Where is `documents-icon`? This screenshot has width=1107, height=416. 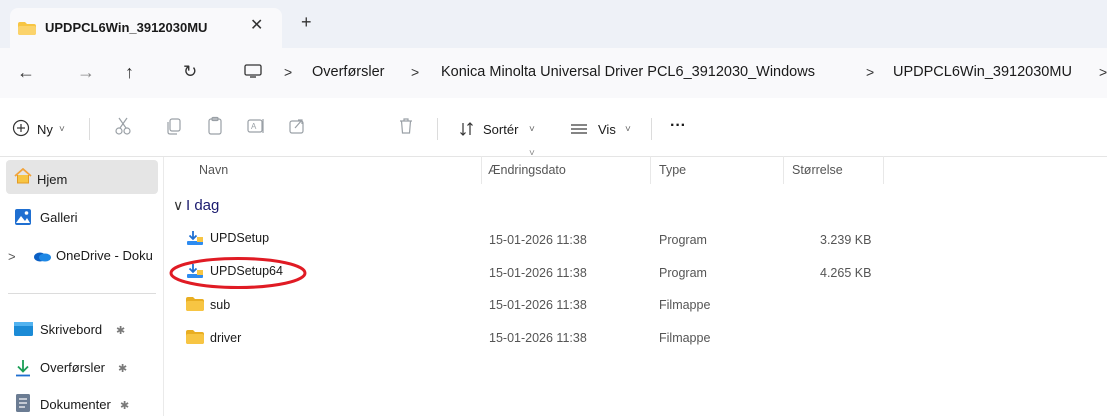
documents-icon is located at coordinates (23, 403).